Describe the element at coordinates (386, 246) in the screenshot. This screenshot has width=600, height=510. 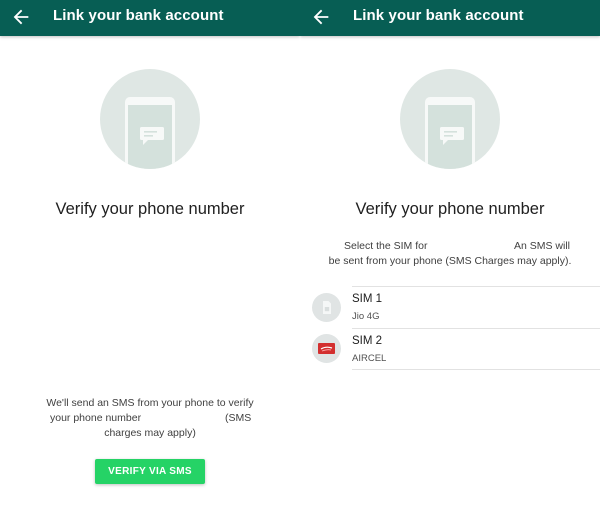
I see `sim-prompt-line: Select the SIM for` at that location.